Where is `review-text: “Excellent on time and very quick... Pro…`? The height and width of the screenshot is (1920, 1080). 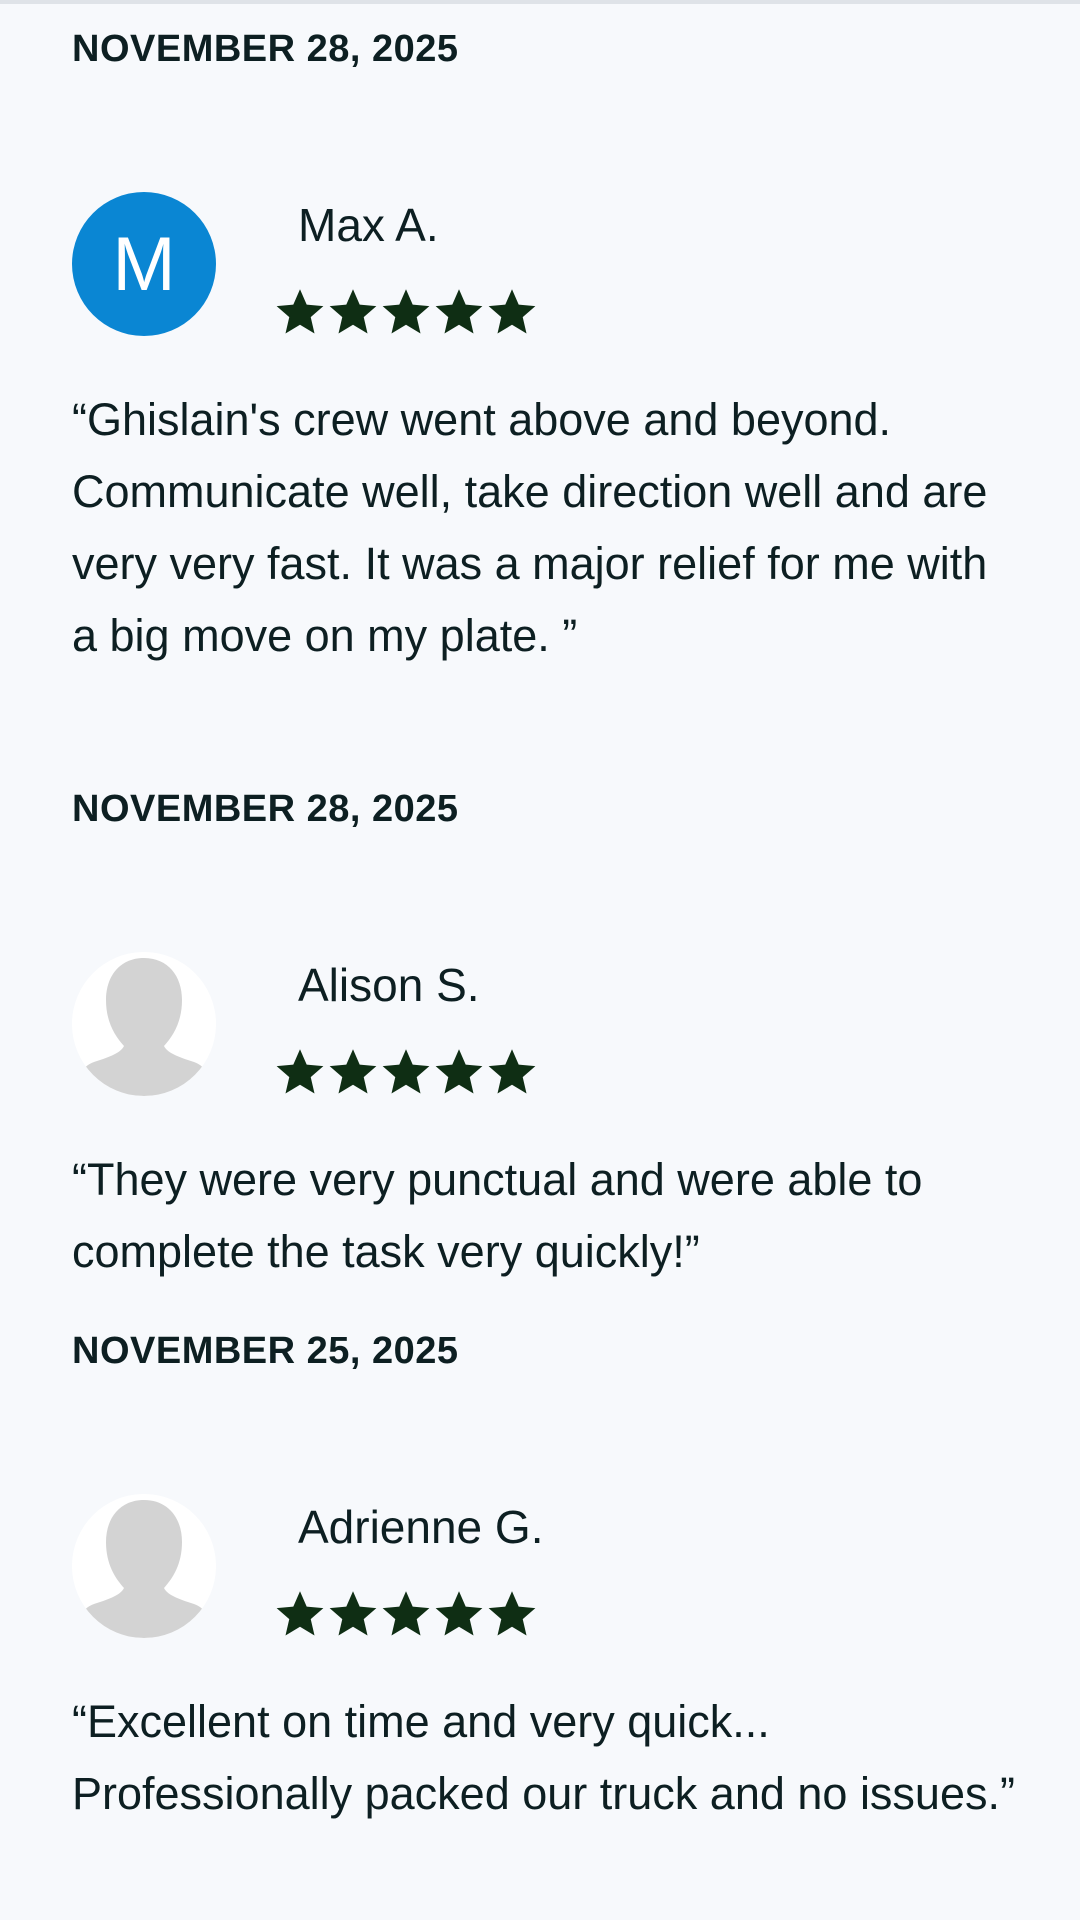 review-text: “Excellent on time and very quick... Pro… is located at coordinates (543, 1757).